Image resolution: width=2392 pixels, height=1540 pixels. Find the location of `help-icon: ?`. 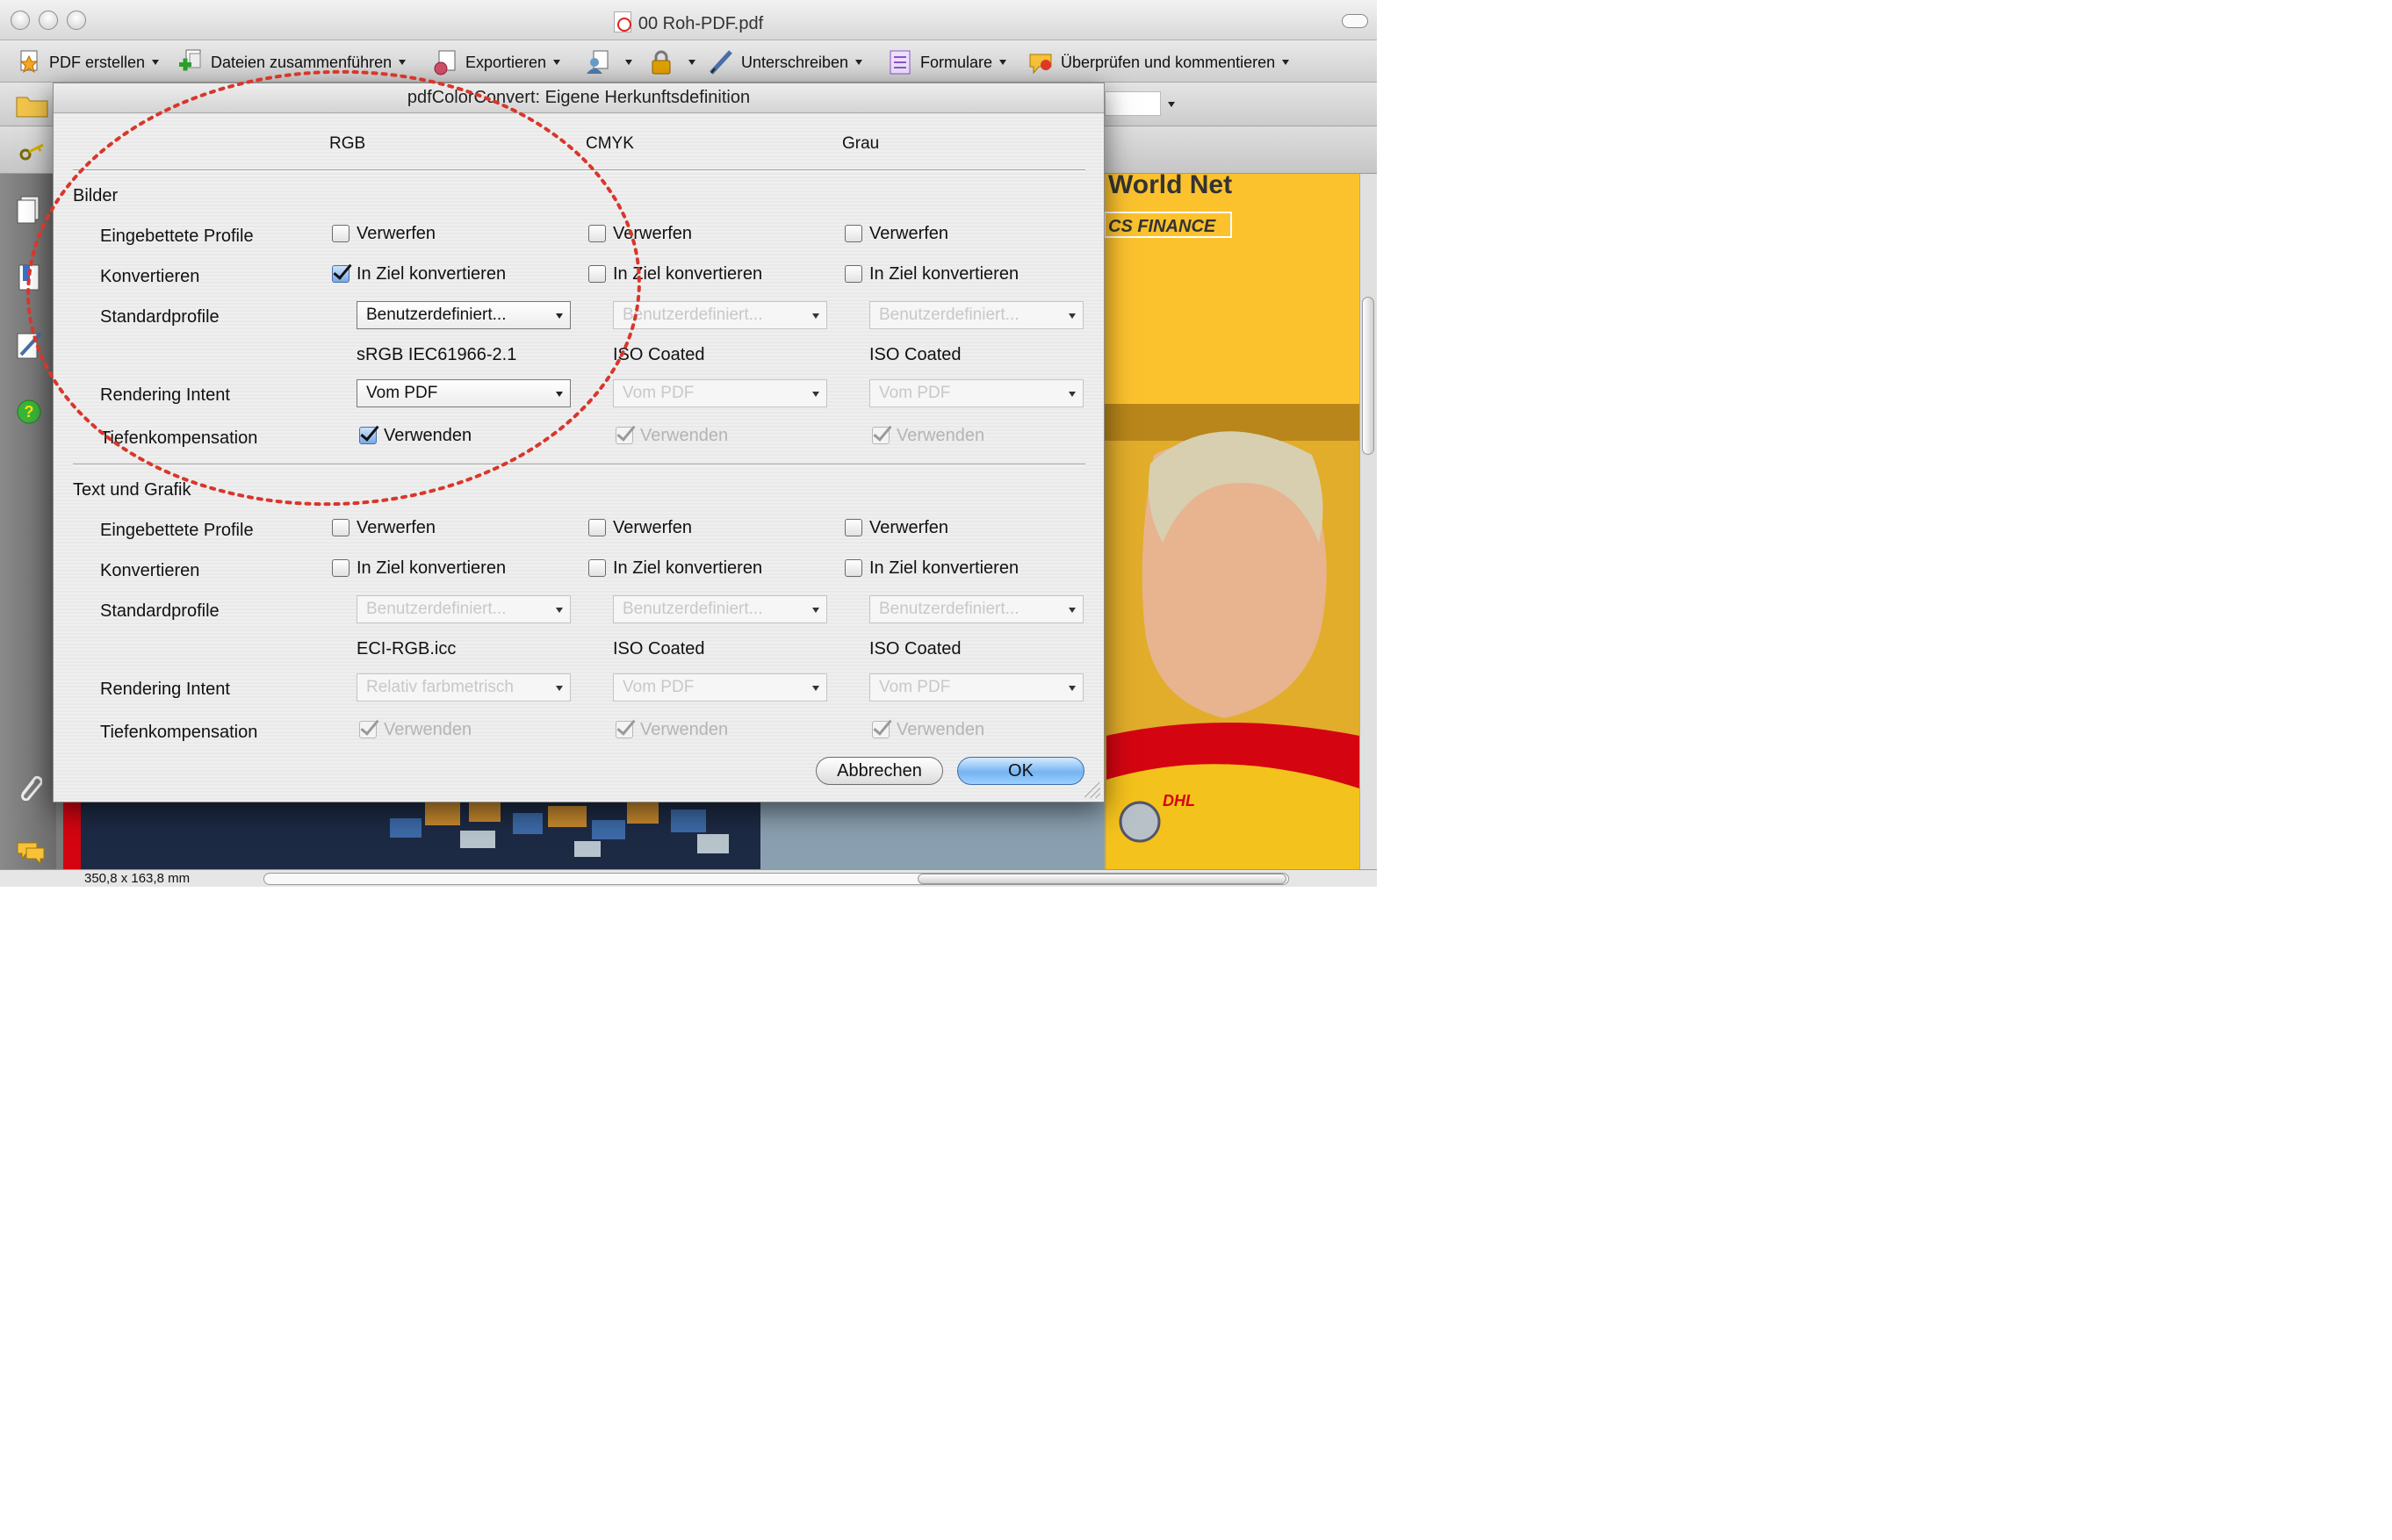

help-icon: ? is located at coordinates (29, 413).